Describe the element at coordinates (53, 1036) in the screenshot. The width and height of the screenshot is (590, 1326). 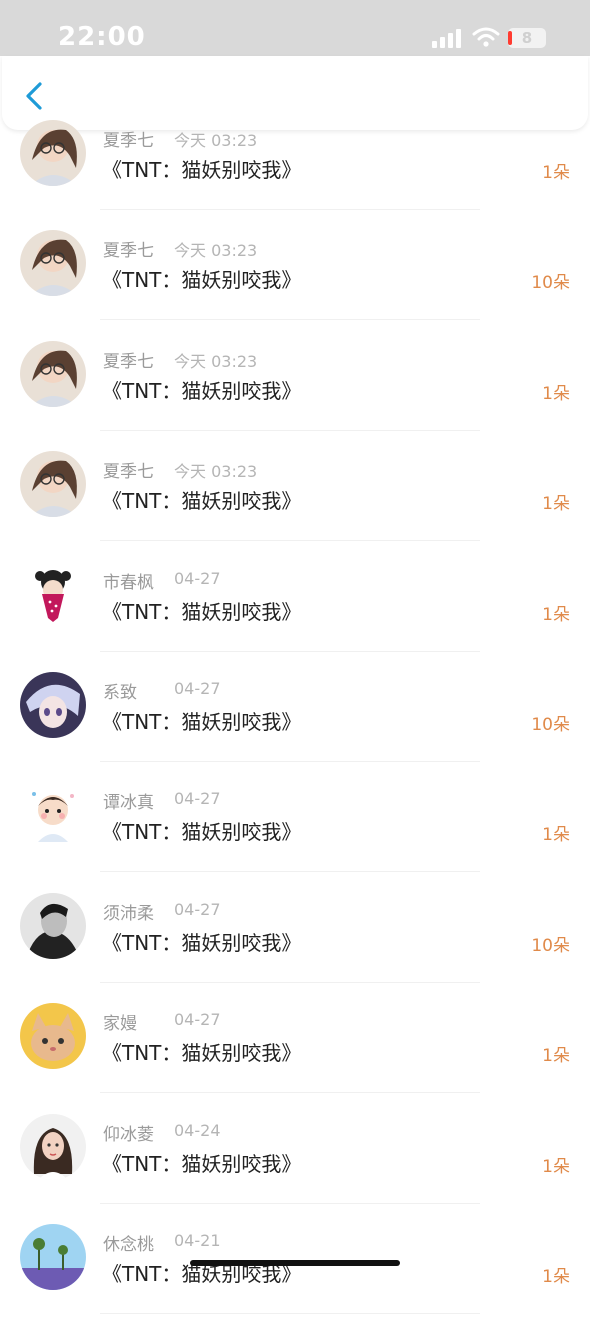
I see `cat-avatar` at that location.